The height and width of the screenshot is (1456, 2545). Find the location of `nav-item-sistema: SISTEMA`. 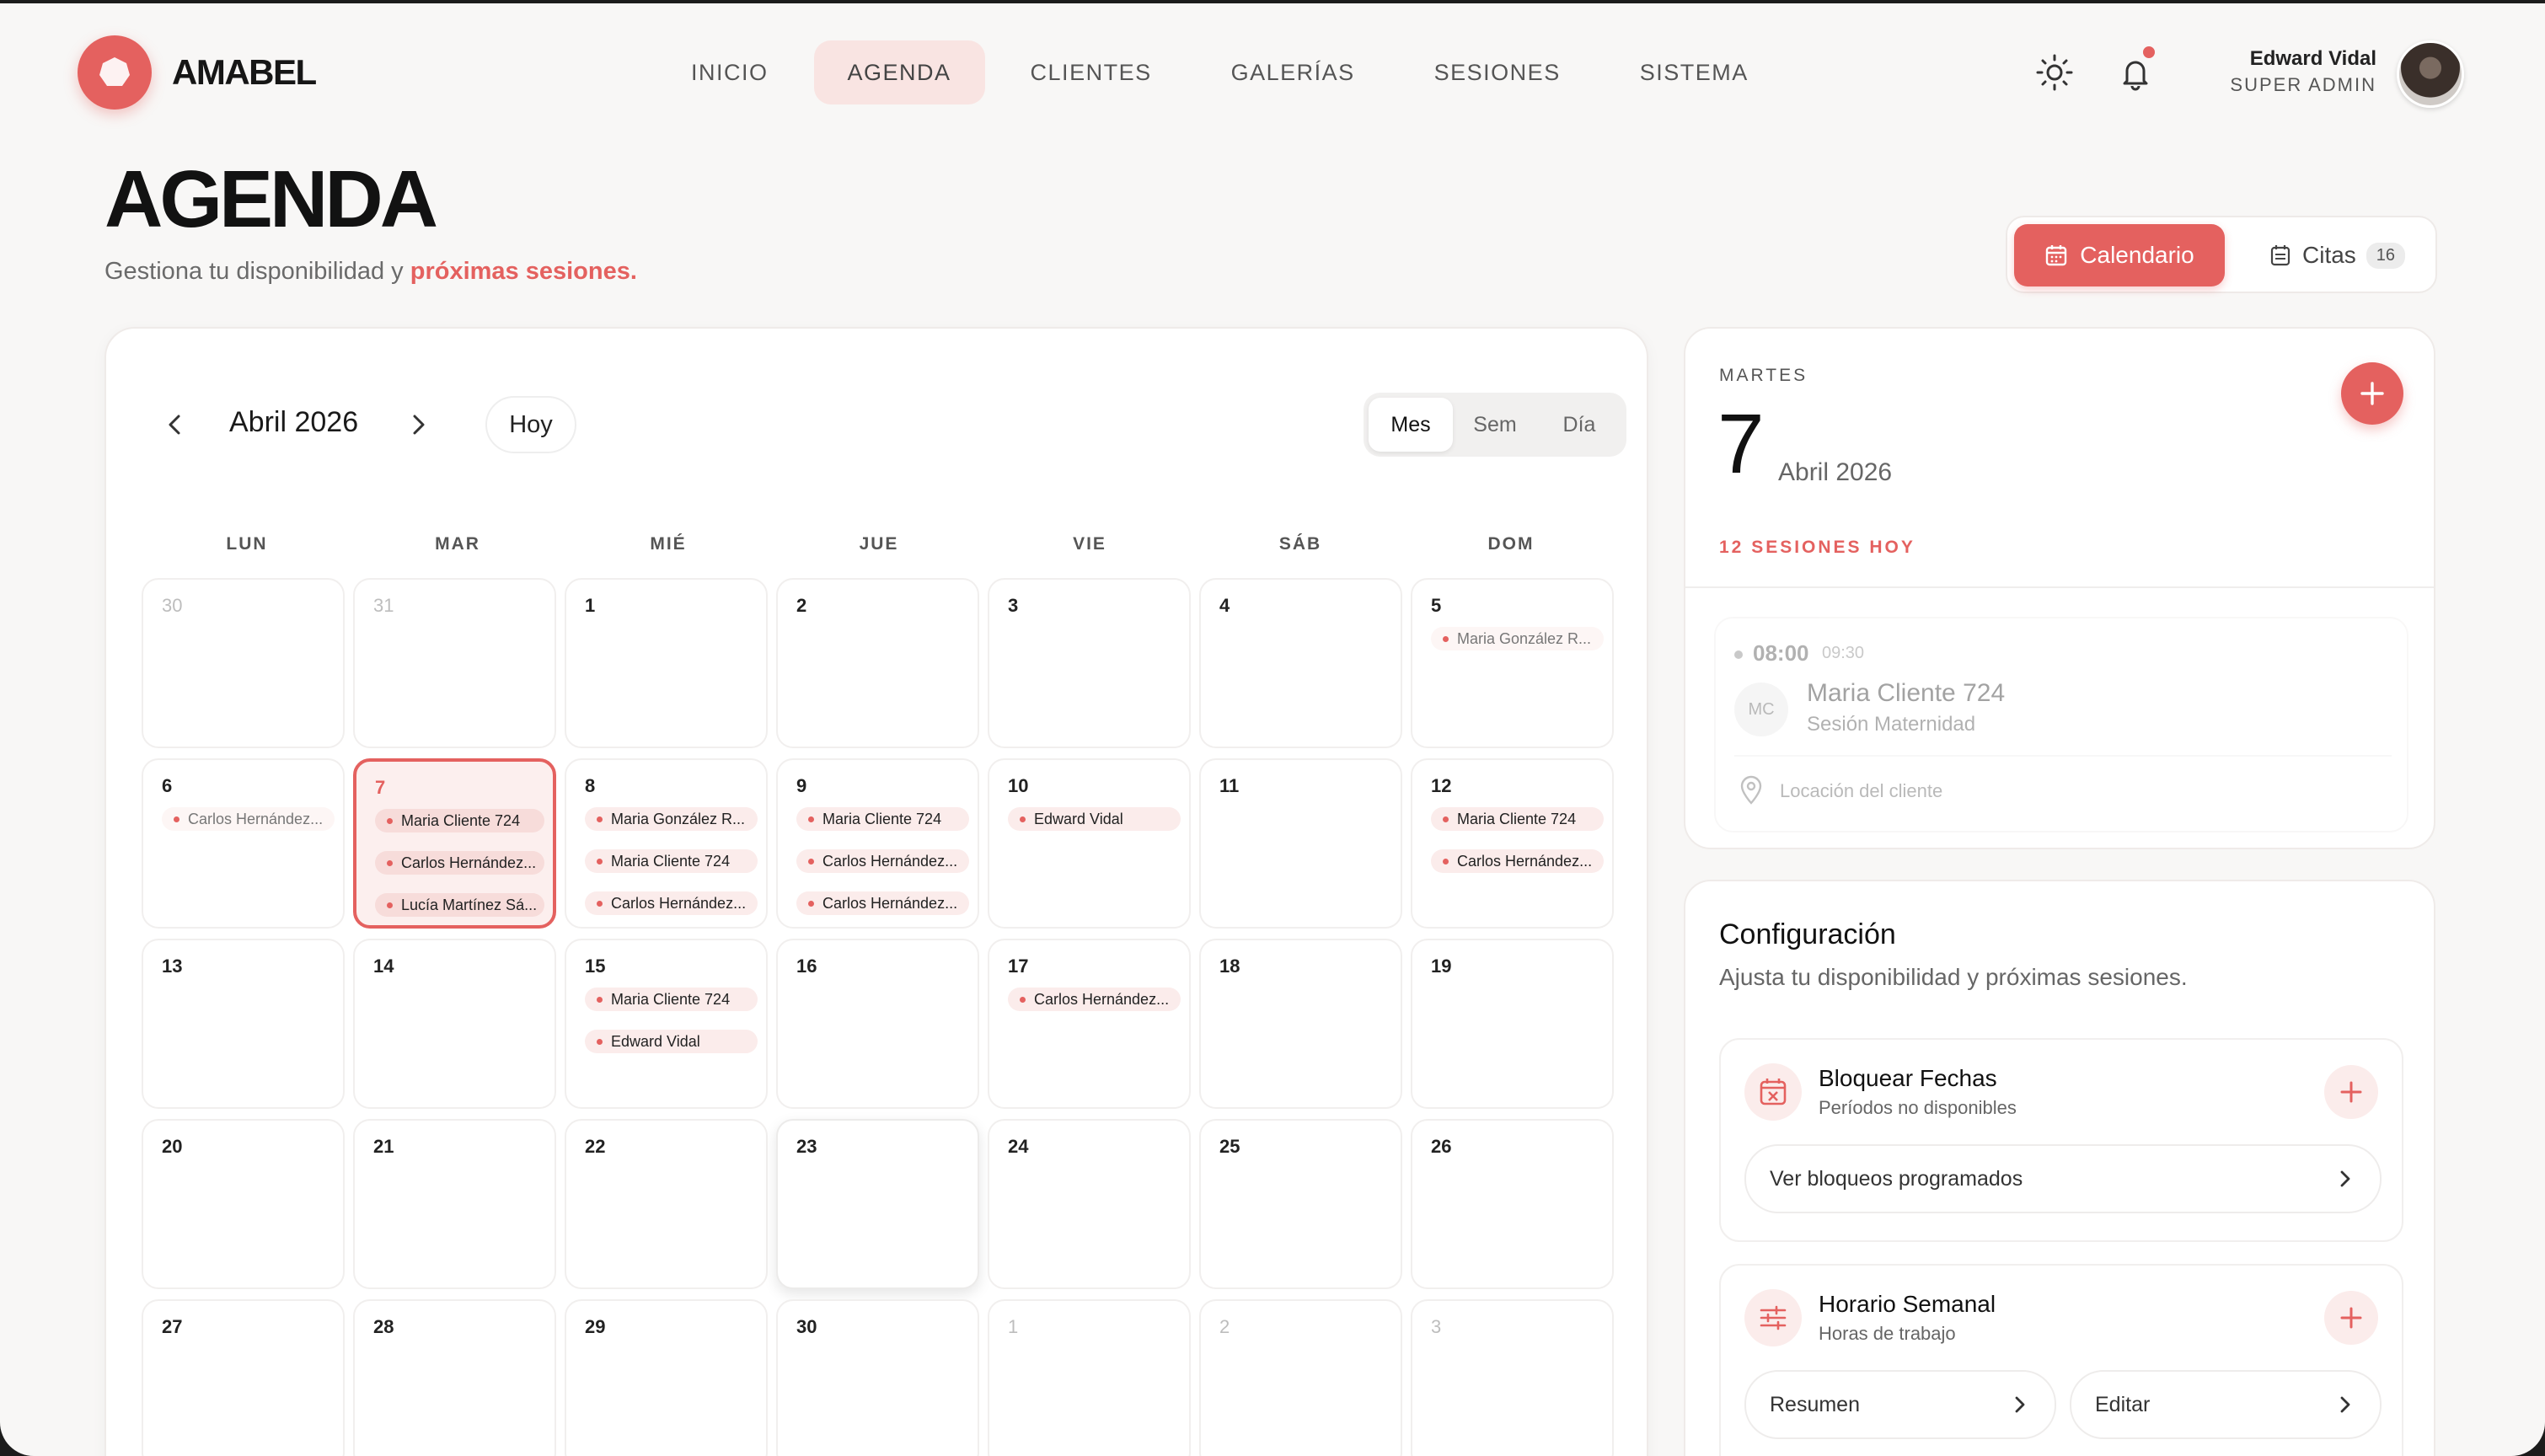

nav-item-sistema: SISTEMA is located at coordinates (1694, 72).